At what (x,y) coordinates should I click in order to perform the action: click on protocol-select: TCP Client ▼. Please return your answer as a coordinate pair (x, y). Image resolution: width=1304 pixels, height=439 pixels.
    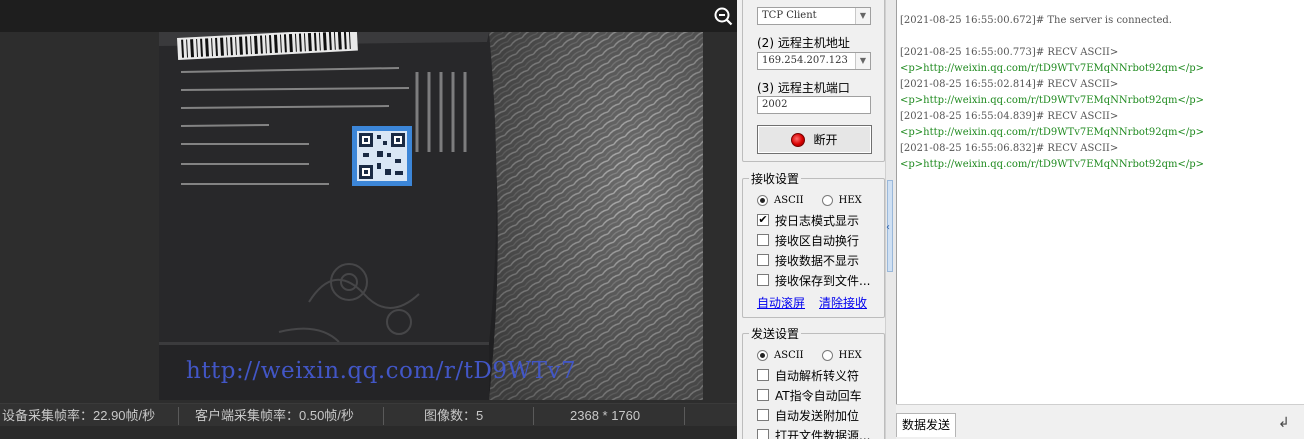
    Looking at the image, I should click on (814, 16).